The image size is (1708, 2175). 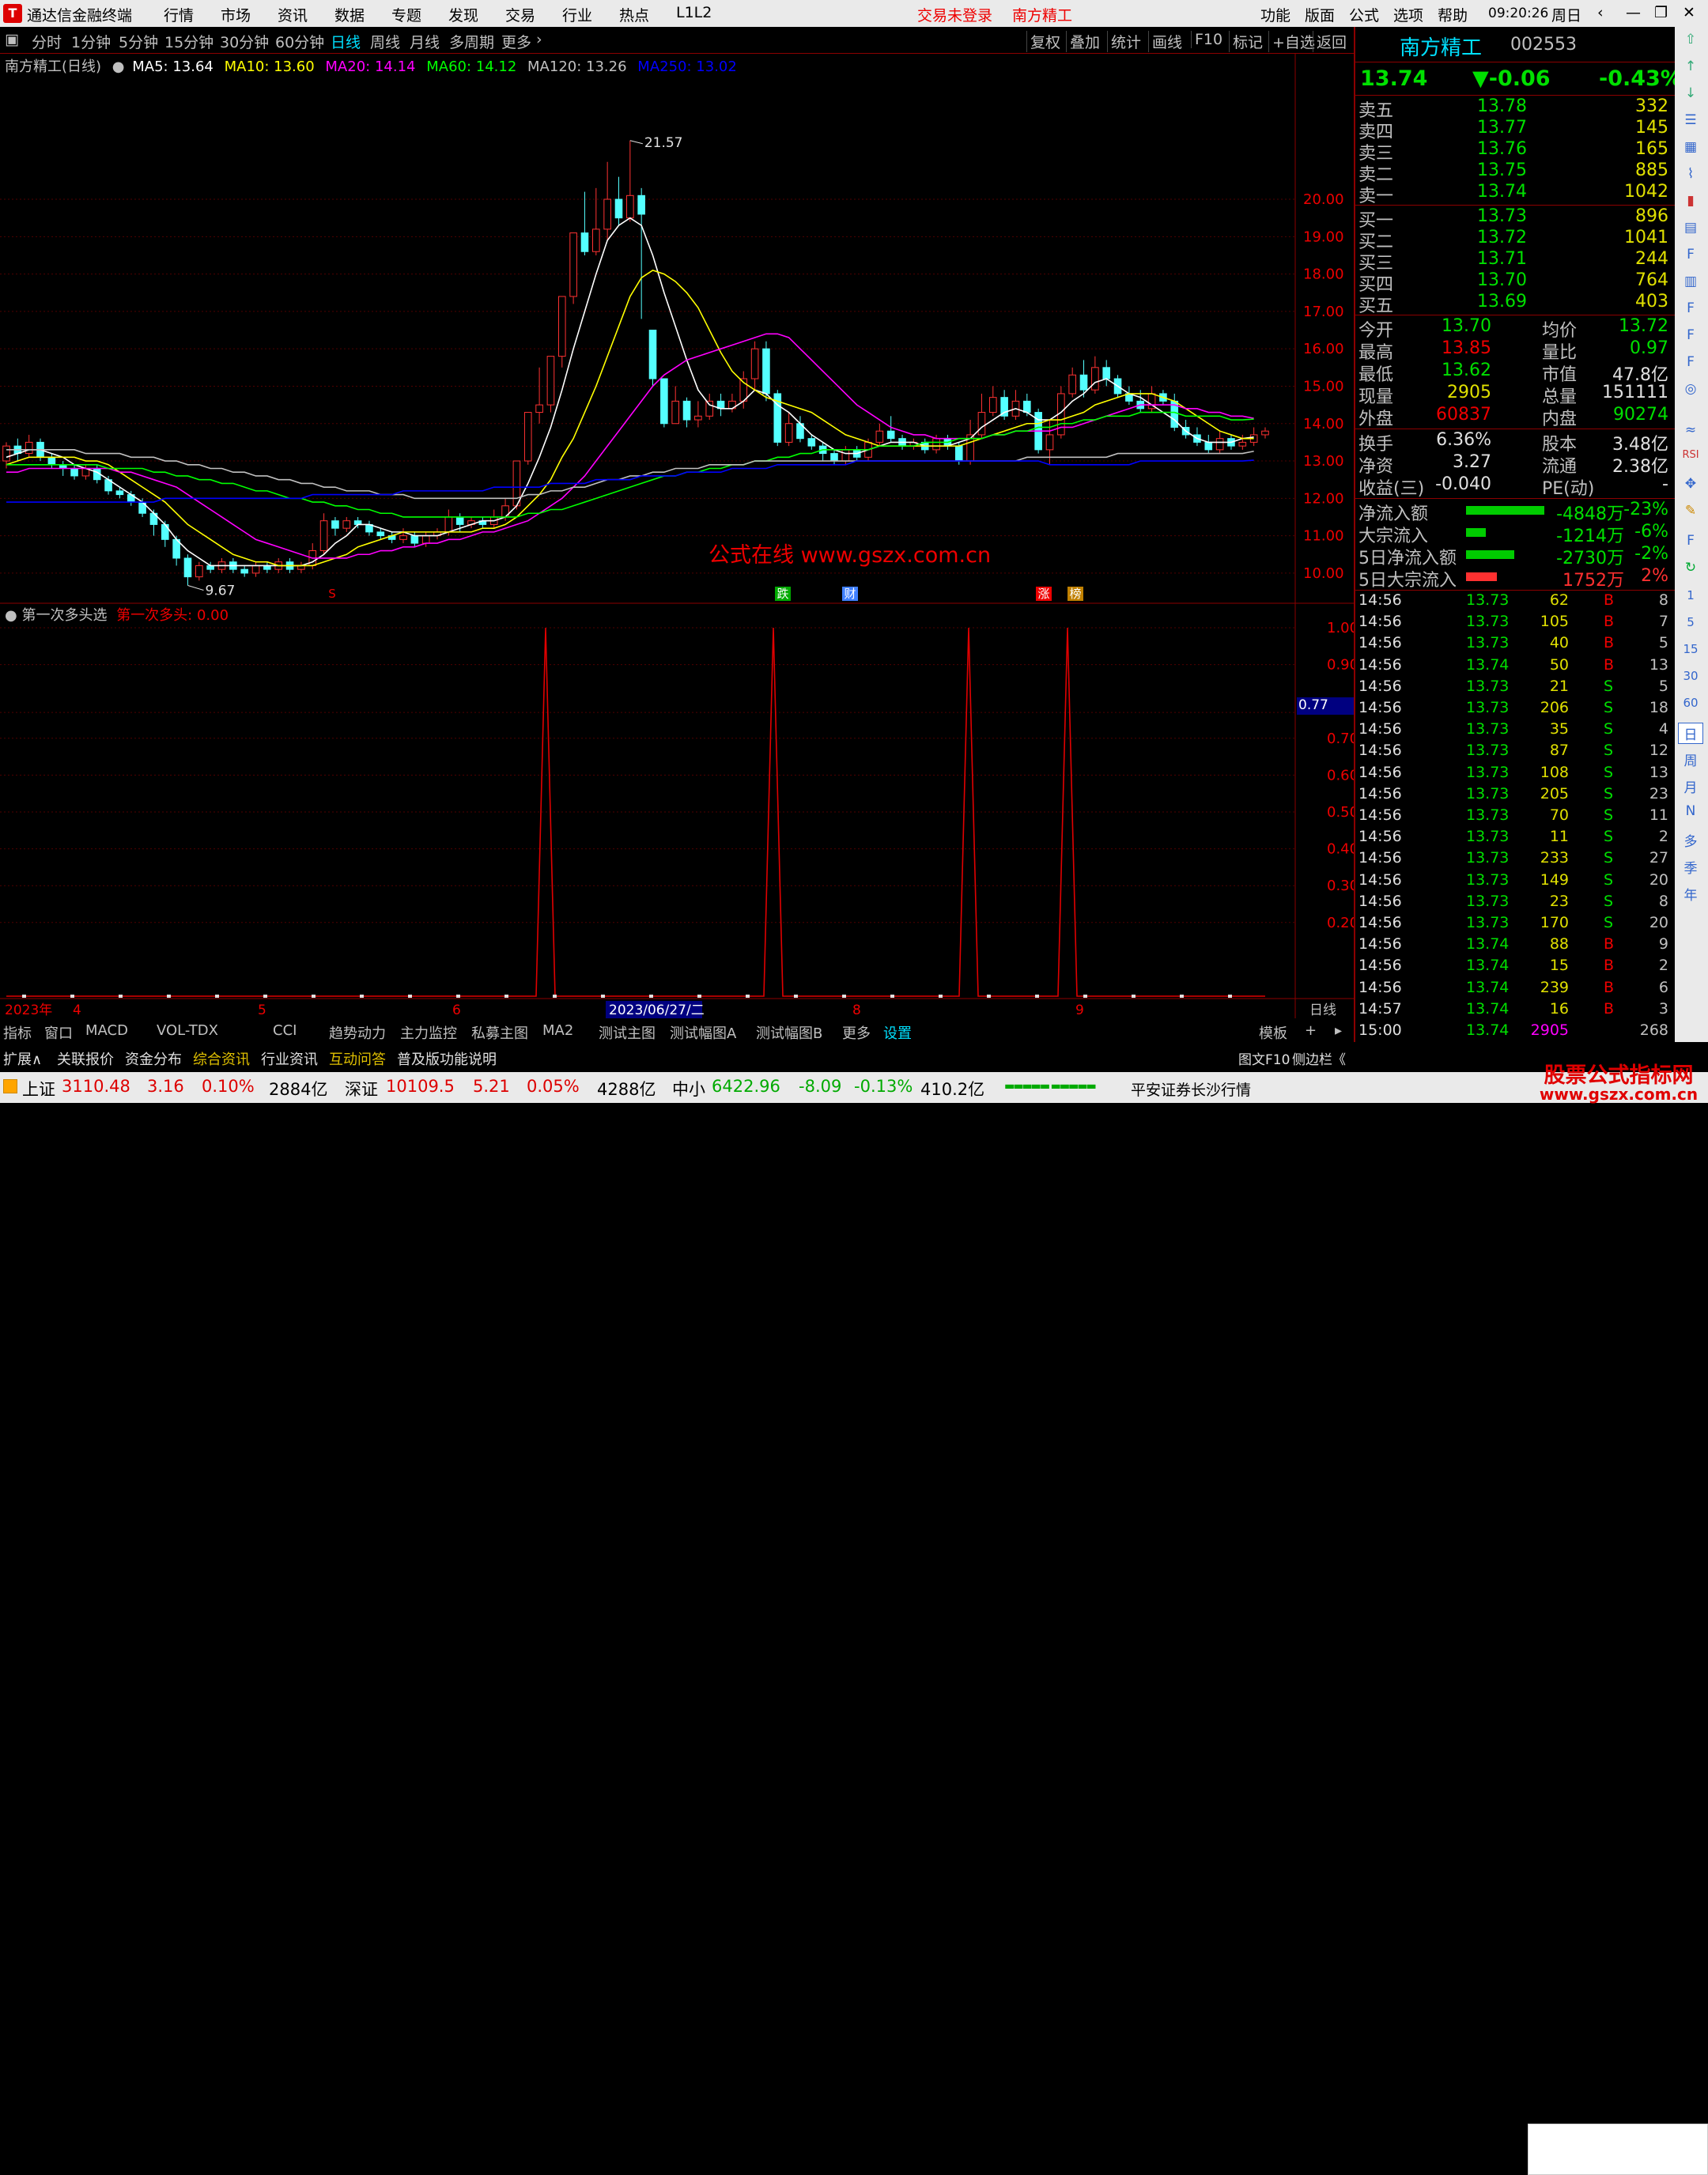 What do you see at coordinates (106, 1030) in the screenshot?
I see `tab-macd: MACD` at bounding box center [106, 1030].